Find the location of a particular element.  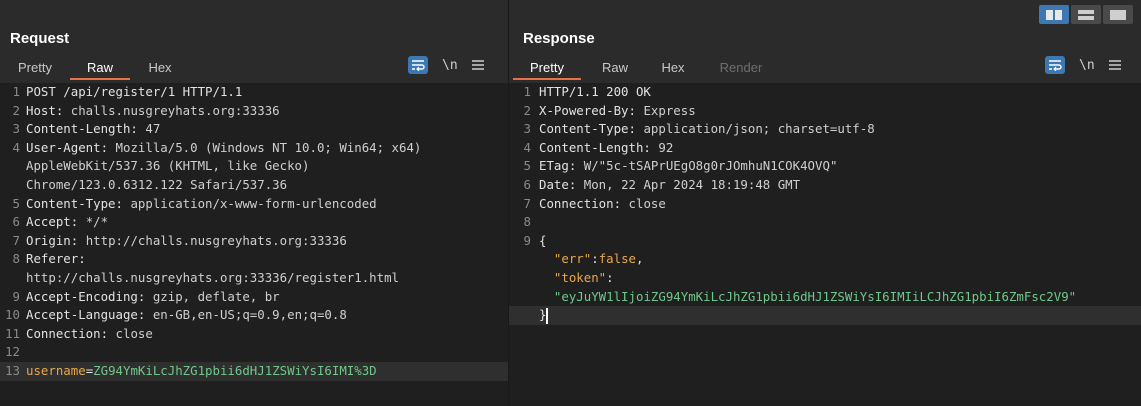

code-token: Accept: is located at coordinates (56, 222).